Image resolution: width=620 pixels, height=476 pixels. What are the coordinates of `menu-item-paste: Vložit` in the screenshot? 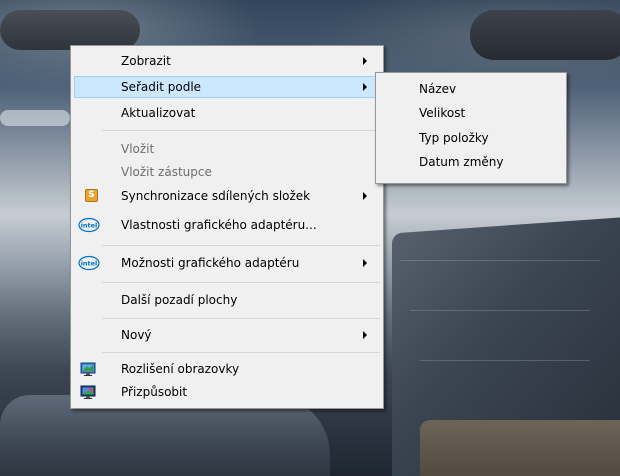 It's located at (227, 149).